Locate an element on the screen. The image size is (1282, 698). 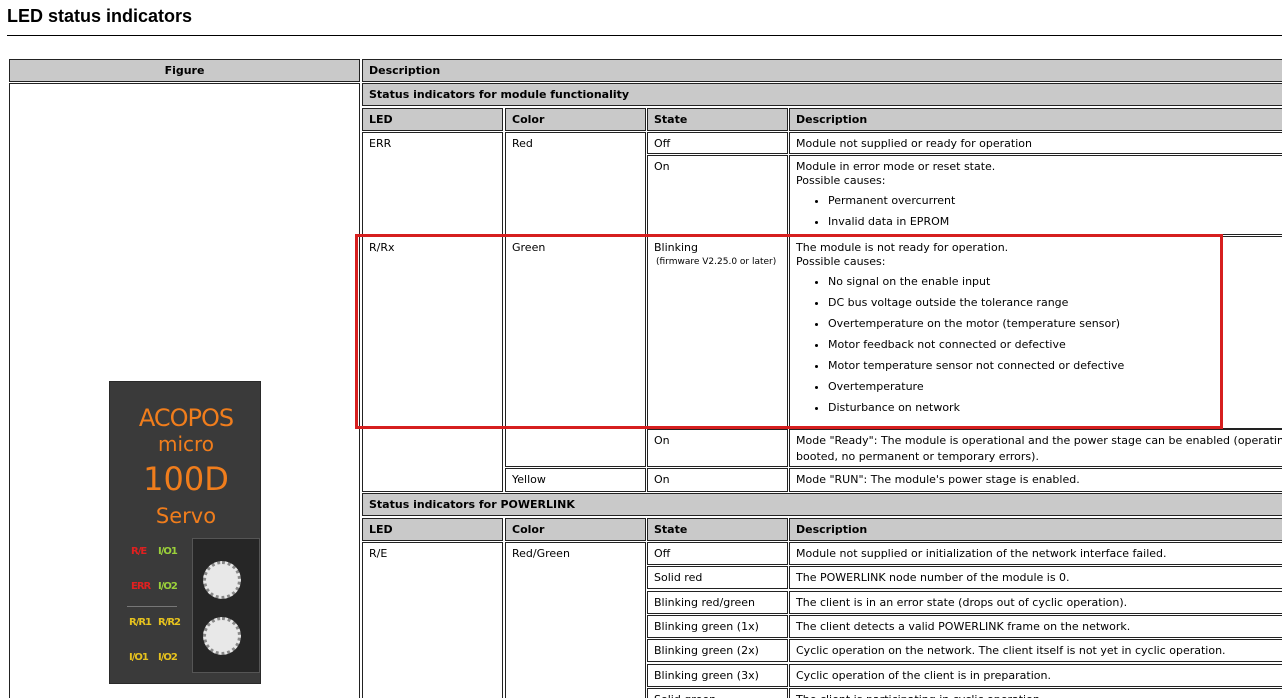
g2-header-state: State is located at coordinates (717, 529).